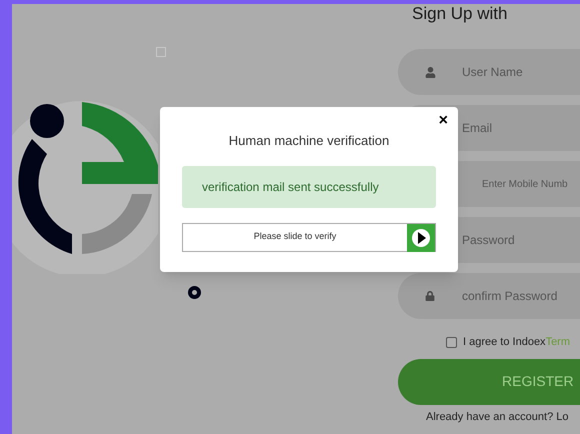 The height and width of the screenshot is (434, 580). I want to click on terms-link: Term, so click(558, 342).